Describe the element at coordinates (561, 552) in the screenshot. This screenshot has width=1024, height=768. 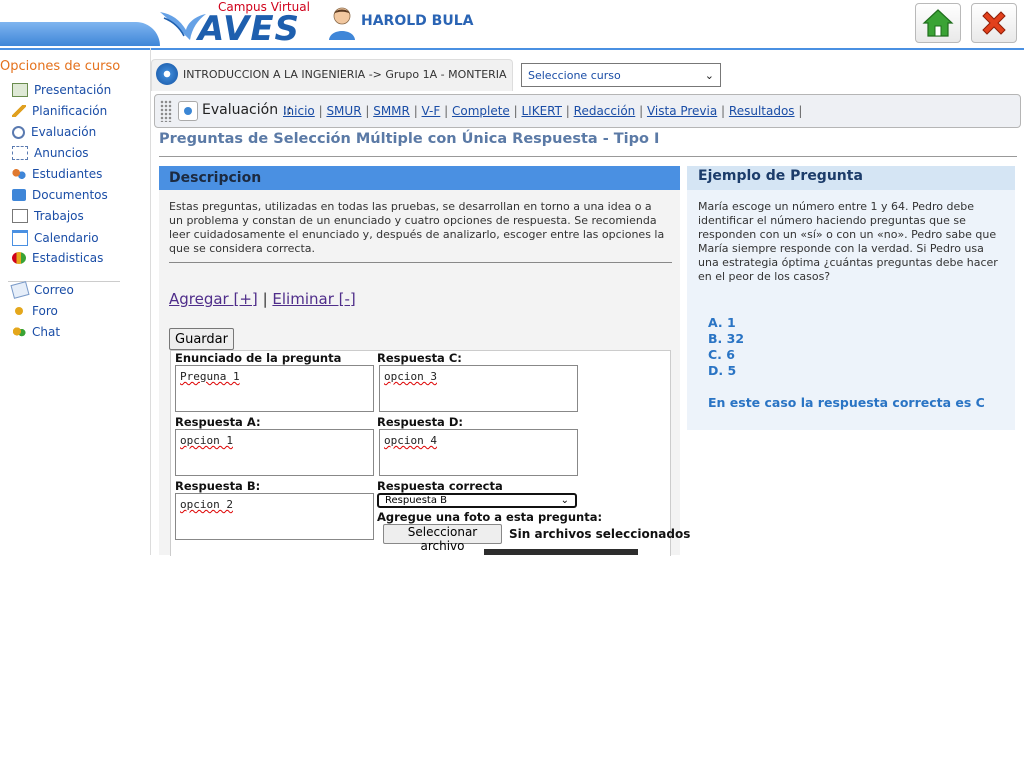
I see `image-preview-strip` at that location.